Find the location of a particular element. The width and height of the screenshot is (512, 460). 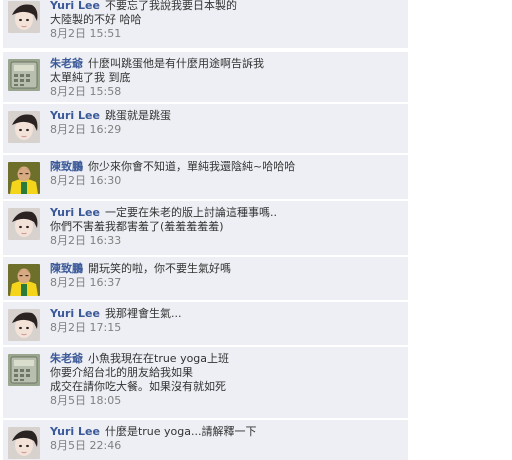

comment-line: 陳致鵬 你少來你會不知道，單純我還陰純~哈哈哈 is located at coordinates (226, 167).